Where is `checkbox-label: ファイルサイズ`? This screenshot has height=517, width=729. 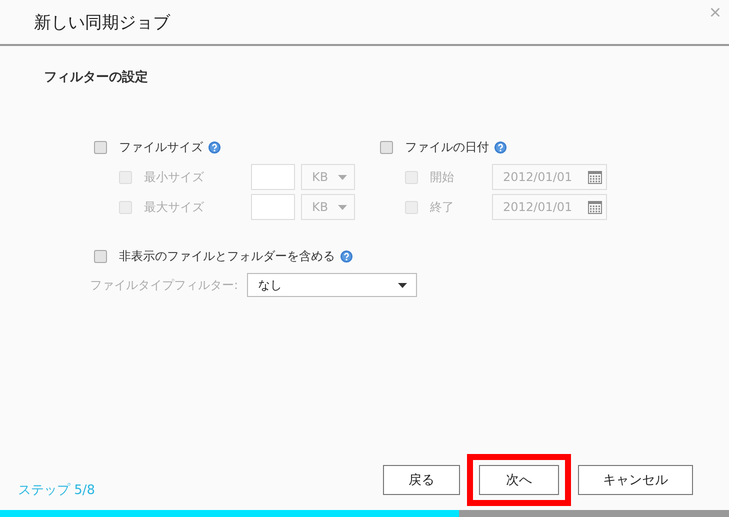
checkbox-label: ファイルサイズ is located at coordinates (161, 147).